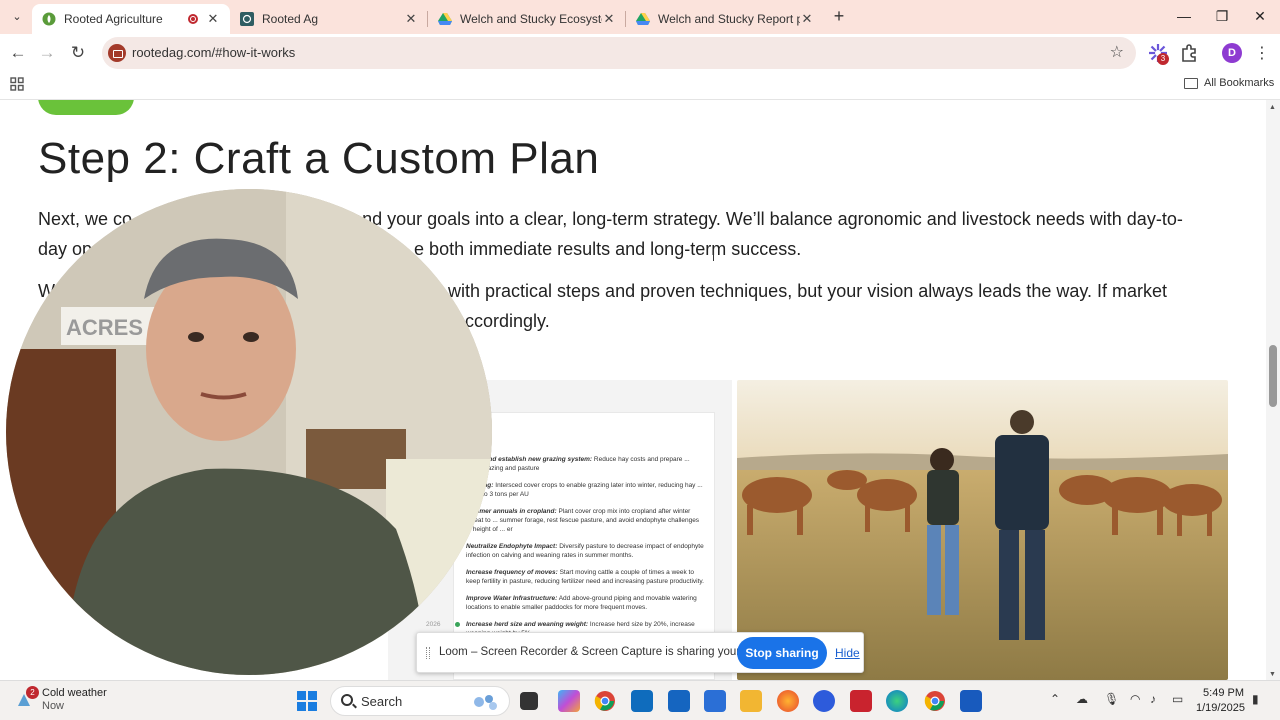 Image resolution: width=1280 pixels, height=720 pixels. I want to click on outlook-new-icon, so click(679, 701).